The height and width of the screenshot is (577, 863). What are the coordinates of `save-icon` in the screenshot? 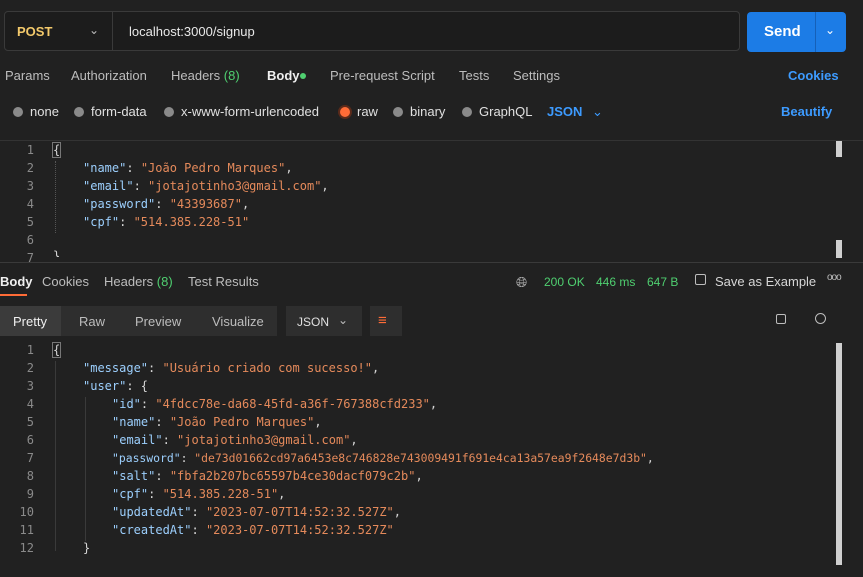 It's located at (700, 279).